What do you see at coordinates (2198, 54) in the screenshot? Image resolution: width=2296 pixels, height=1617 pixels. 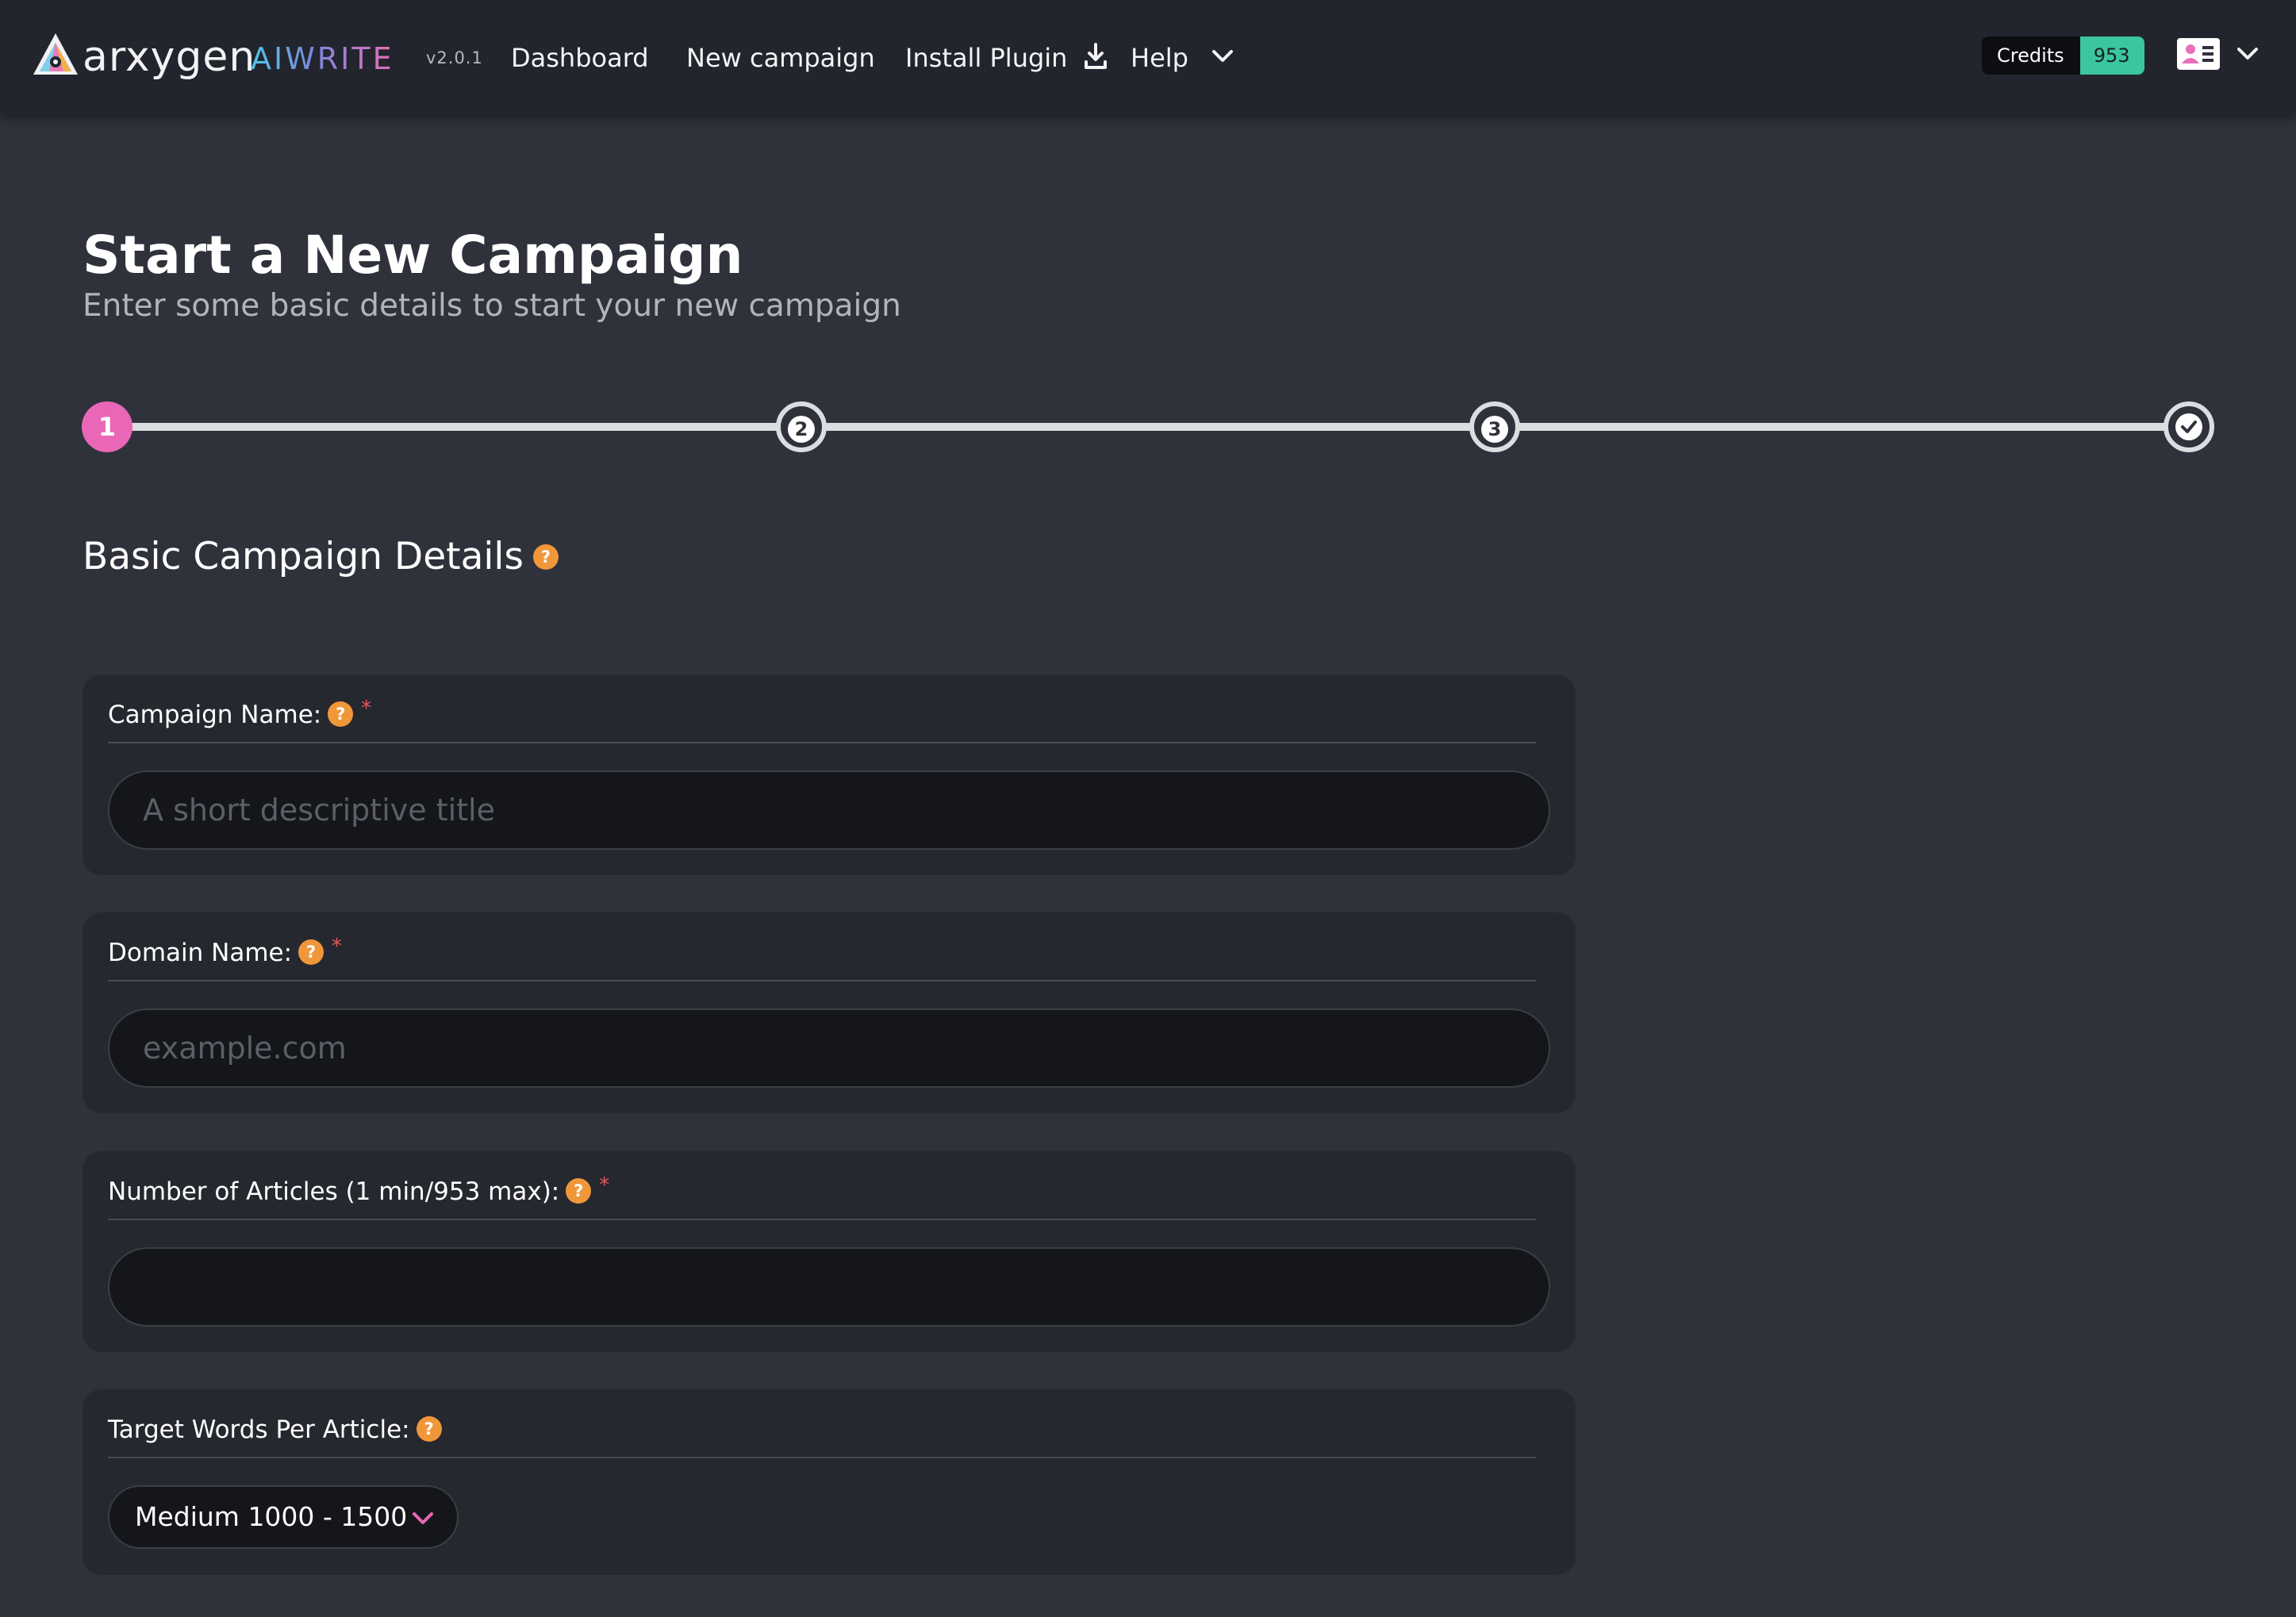 I see `user-card-icon` at bounding box center [2198, 54].